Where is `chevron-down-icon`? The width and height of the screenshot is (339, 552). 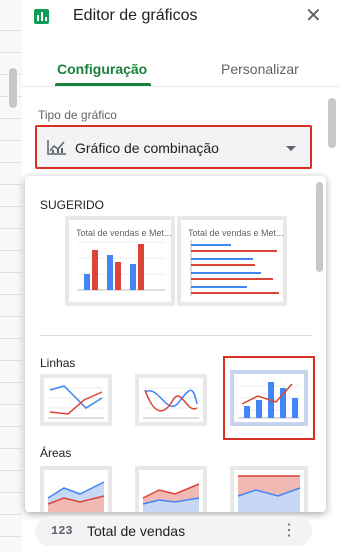
chevron-down-icon is located at coordinates (291, 148).